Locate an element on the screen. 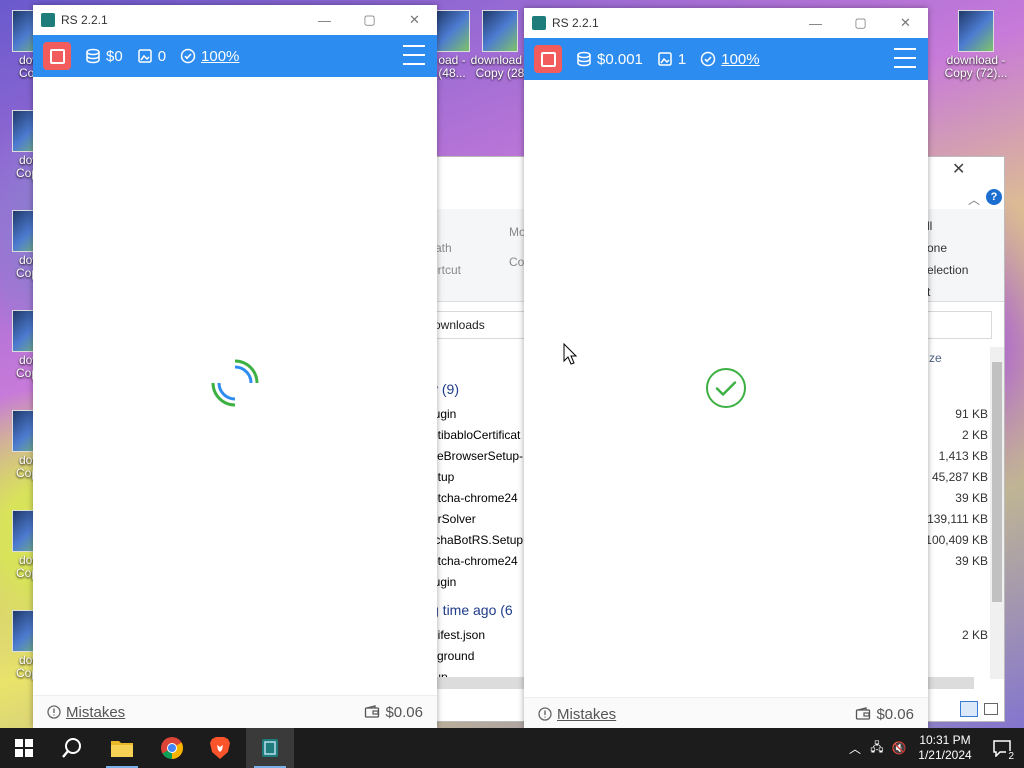  ribbon-text: election is located at coordinates (947, 270).